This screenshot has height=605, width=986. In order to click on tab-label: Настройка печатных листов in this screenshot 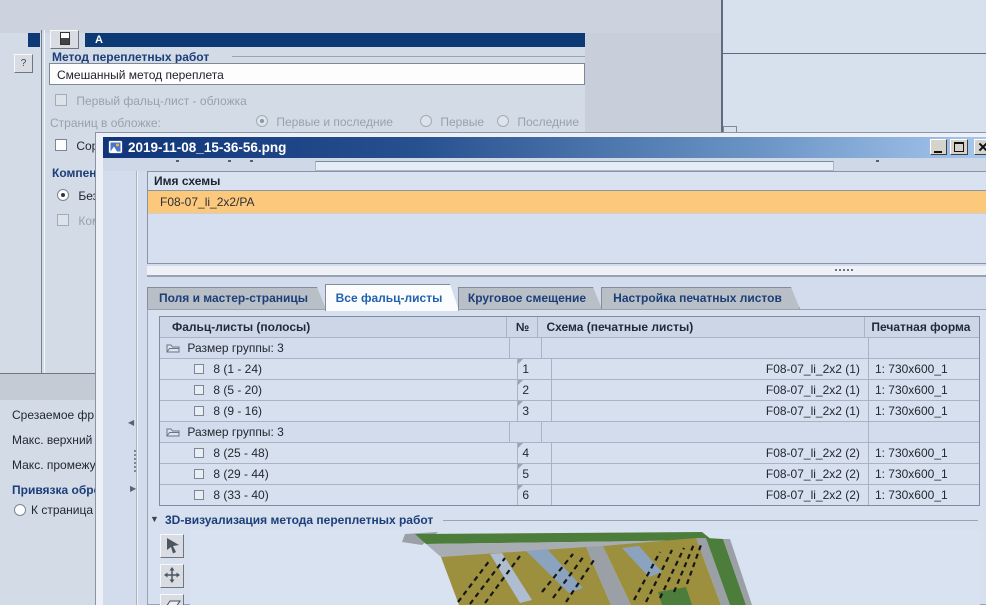, I will do `click(697, 298)`.